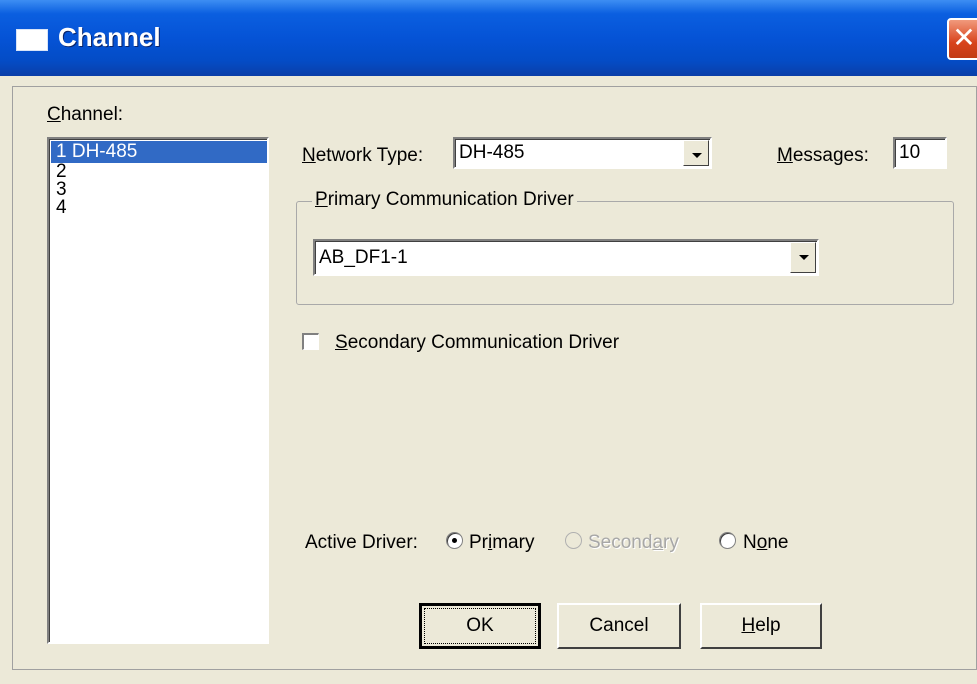 Image resolution: width=977 pixels, height=684 pixels. I want to click on network-type-label: Network Type:, so click(363, 155).